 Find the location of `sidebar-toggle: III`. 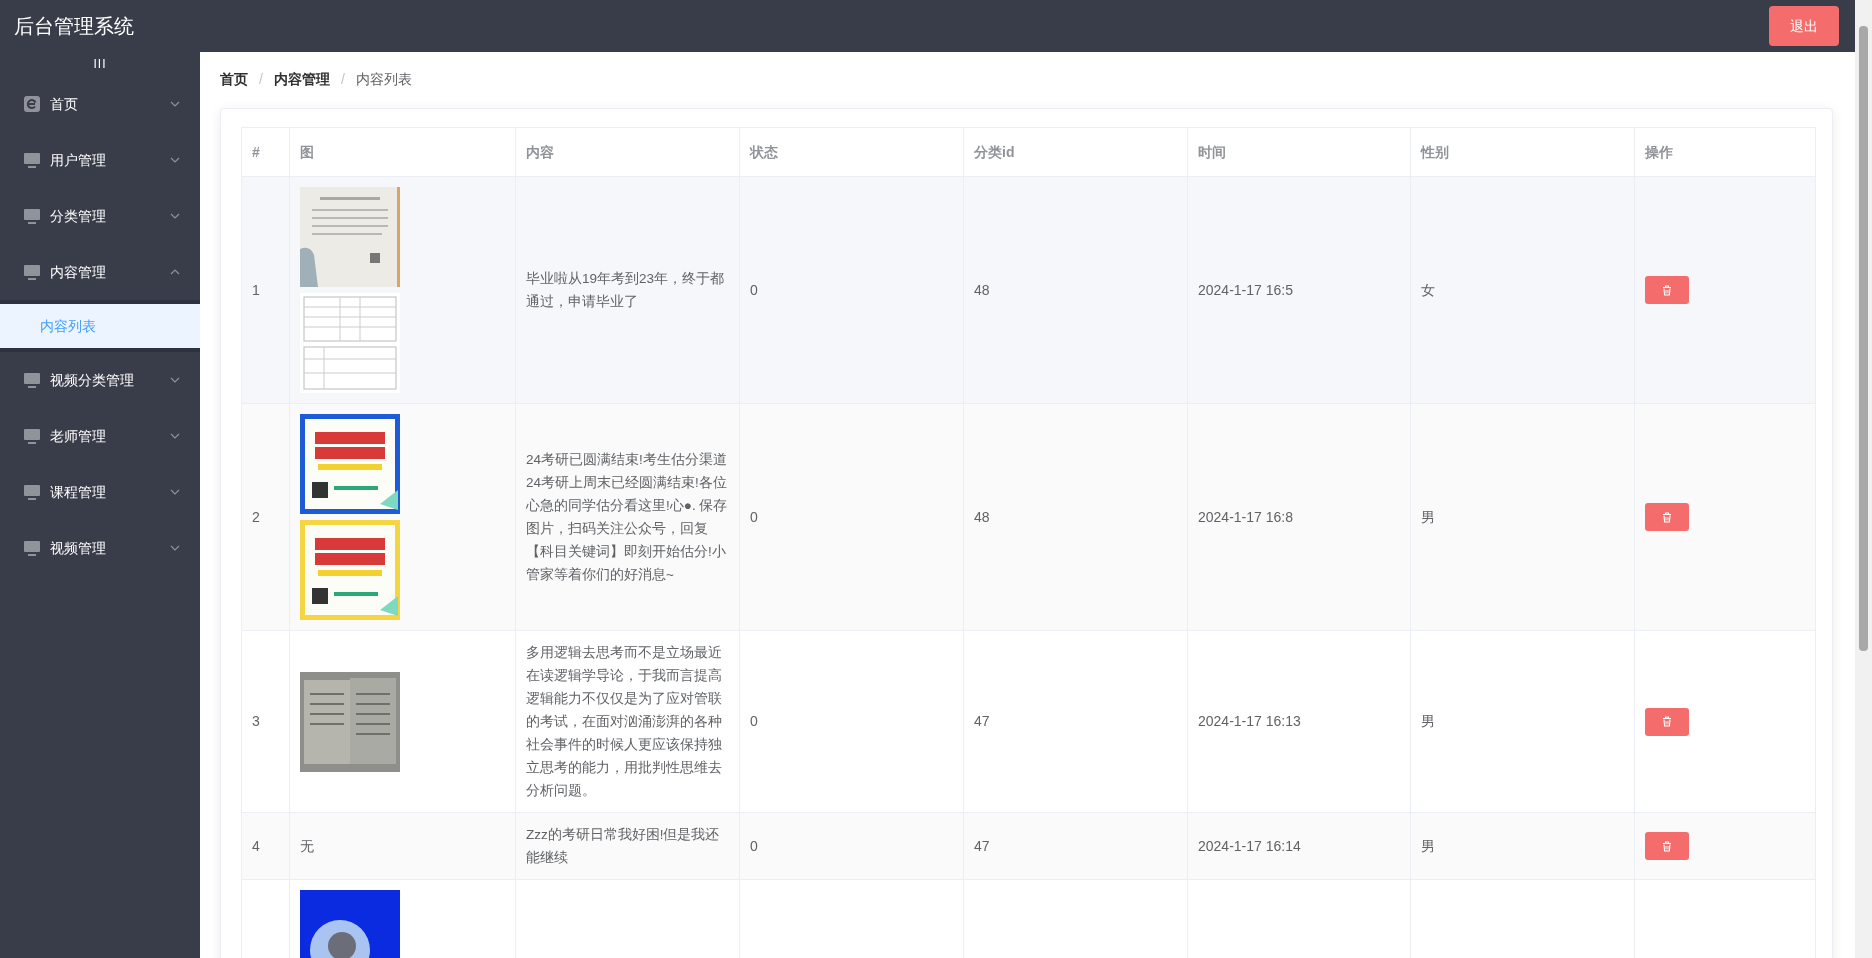

sidebar-toggle: III is located at coordinates (100, 64).